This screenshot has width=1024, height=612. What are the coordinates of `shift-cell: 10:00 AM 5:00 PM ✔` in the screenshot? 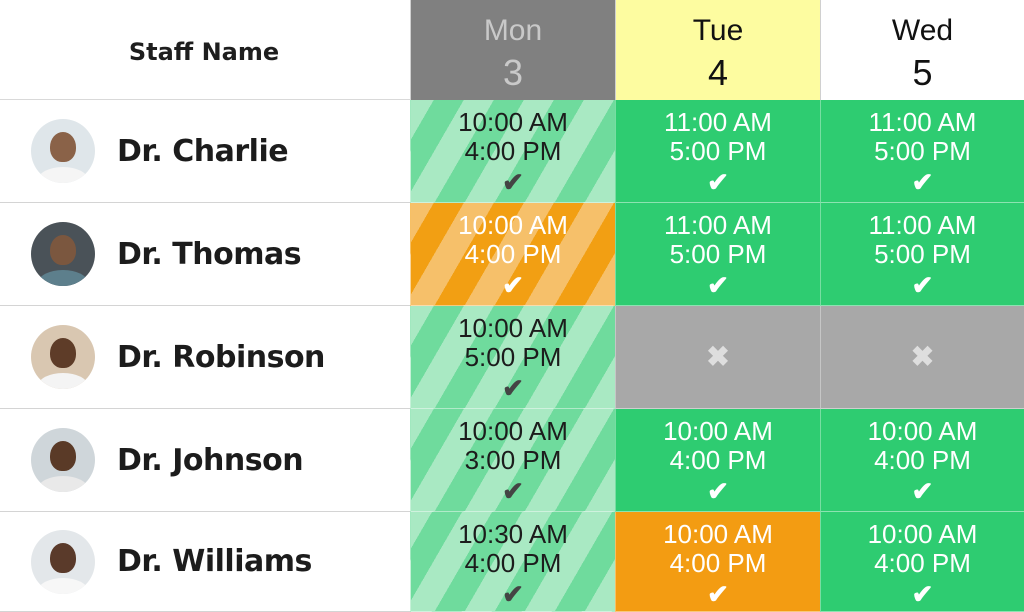 It's located at (512, 357).